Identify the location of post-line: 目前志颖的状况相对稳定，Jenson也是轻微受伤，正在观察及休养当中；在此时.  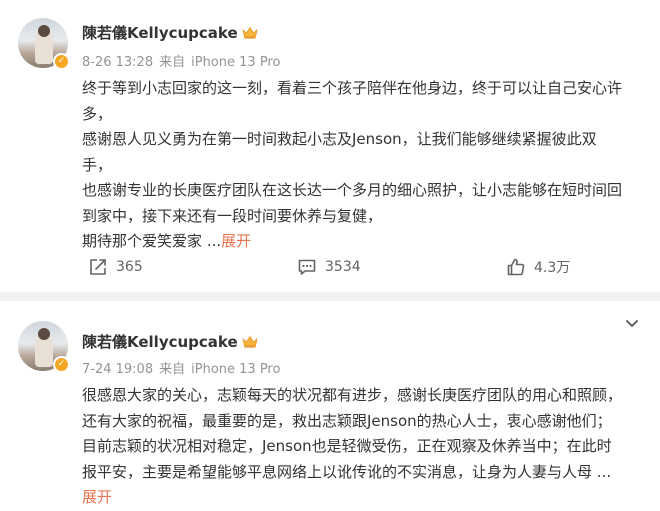
(347, 446).